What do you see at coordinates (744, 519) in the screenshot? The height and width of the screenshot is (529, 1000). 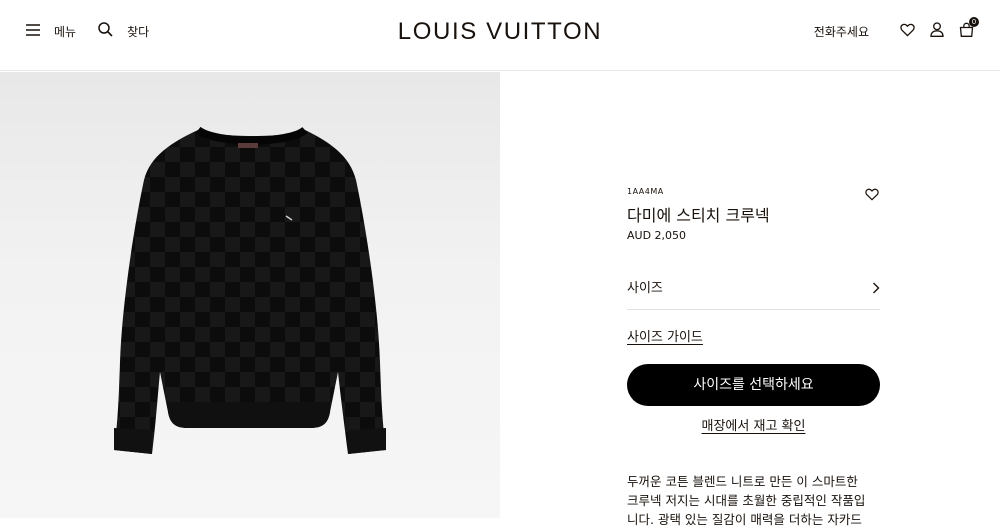 I see `description-line: 니다. 광택 있는 질감이 매력을 더하는 자카드` at bounding box center [744, 519].